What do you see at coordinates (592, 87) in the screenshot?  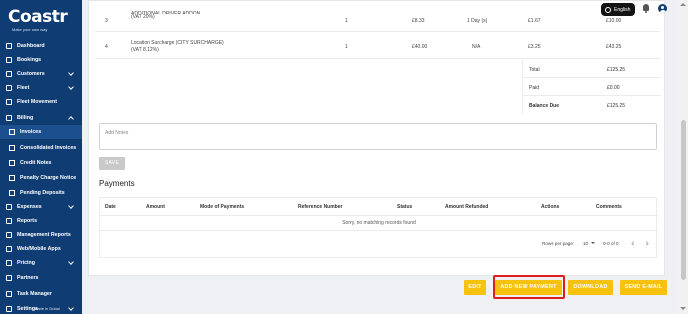 I see `paid-row: Paid £0.00` at bounding box center [592, 87].